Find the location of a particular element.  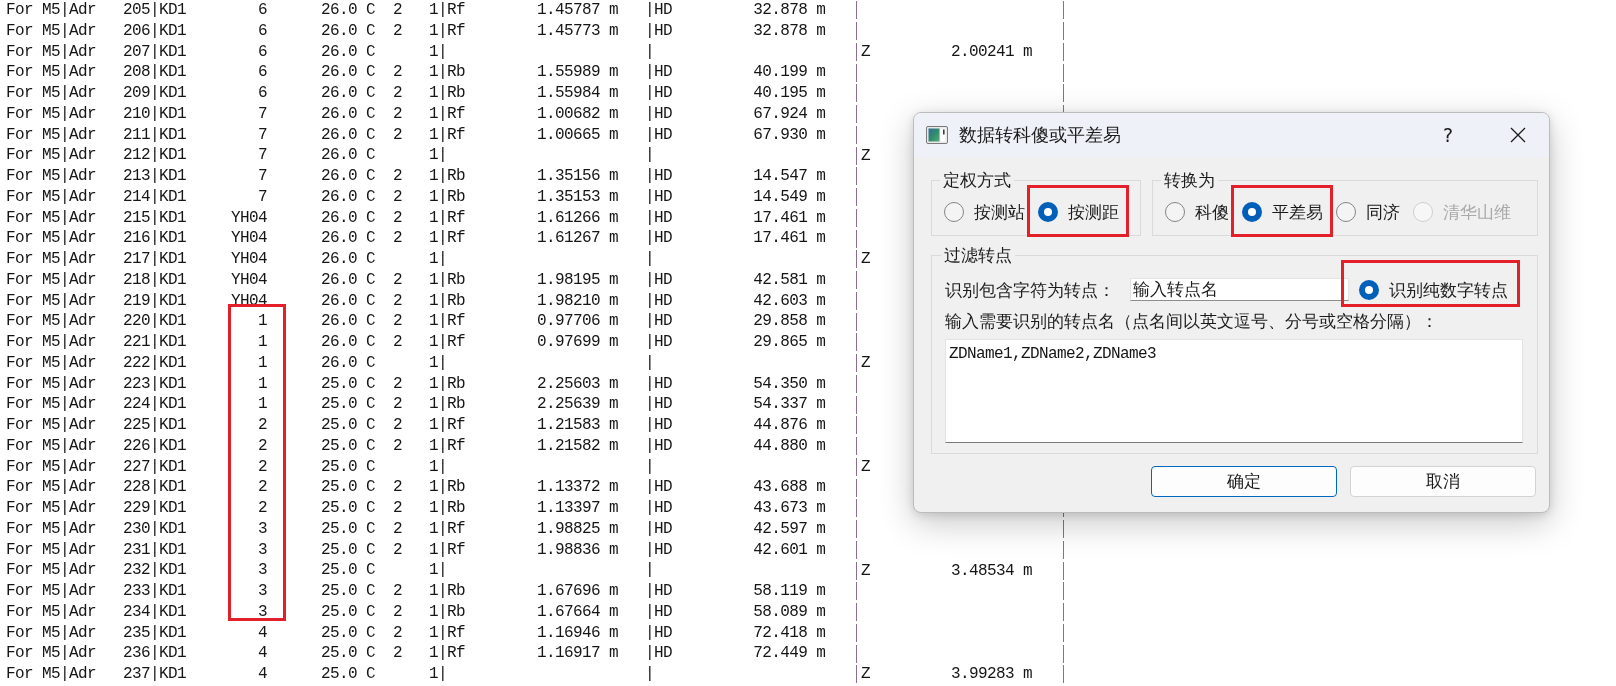

record-line: For M5|Adr 216|KD1 YH04 26.0 C 2 1|Rf 1.61267 m |HD 17.461 m is located at coordinates (416, 238).